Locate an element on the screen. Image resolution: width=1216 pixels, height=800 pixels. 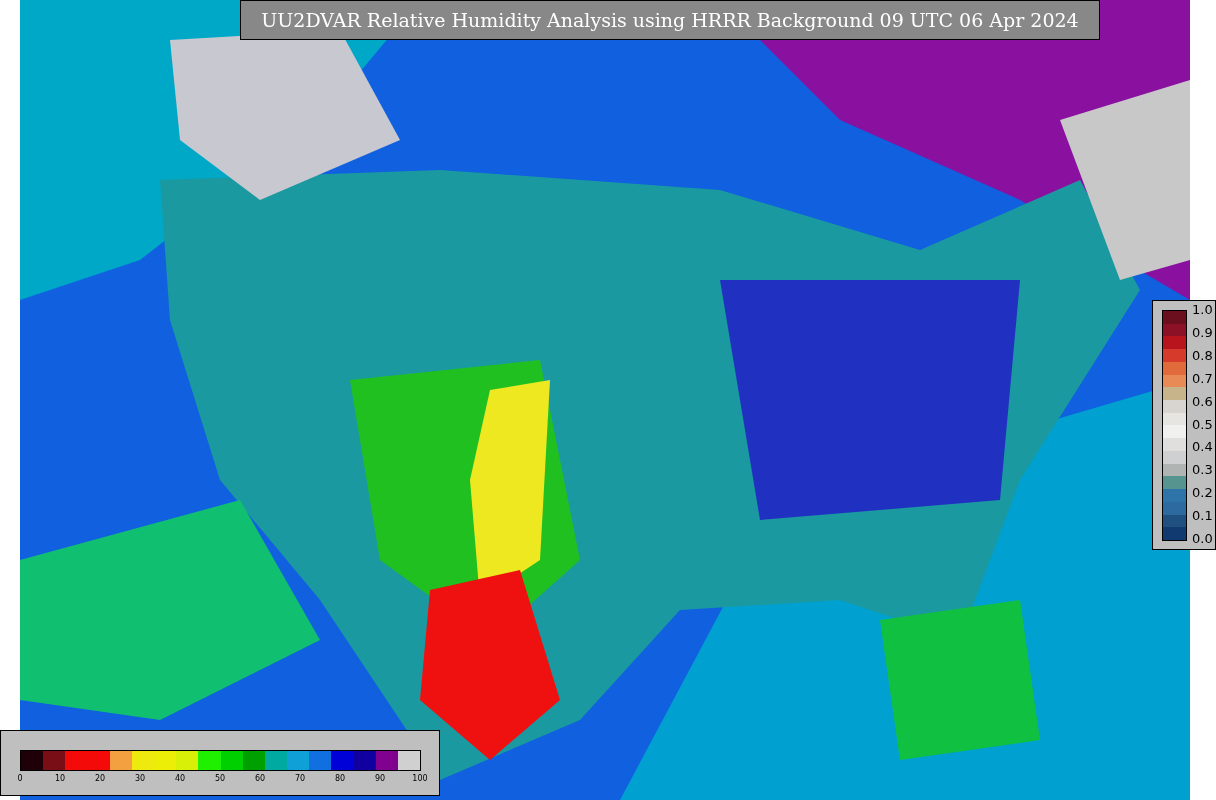
tick-label: 1.0 is located at coordinates (1202, 310).